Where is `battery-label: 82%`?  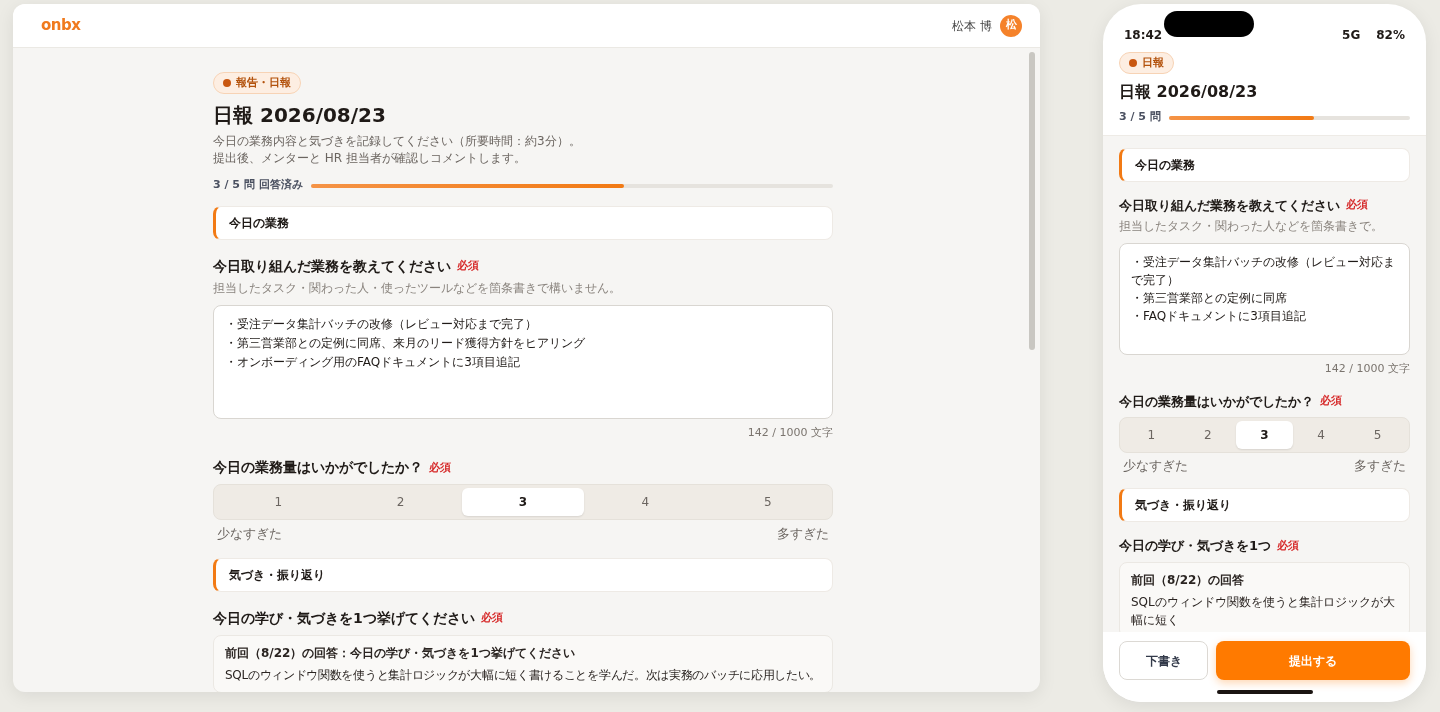
battery-label: 82% is located at coordinates (1390, 35).